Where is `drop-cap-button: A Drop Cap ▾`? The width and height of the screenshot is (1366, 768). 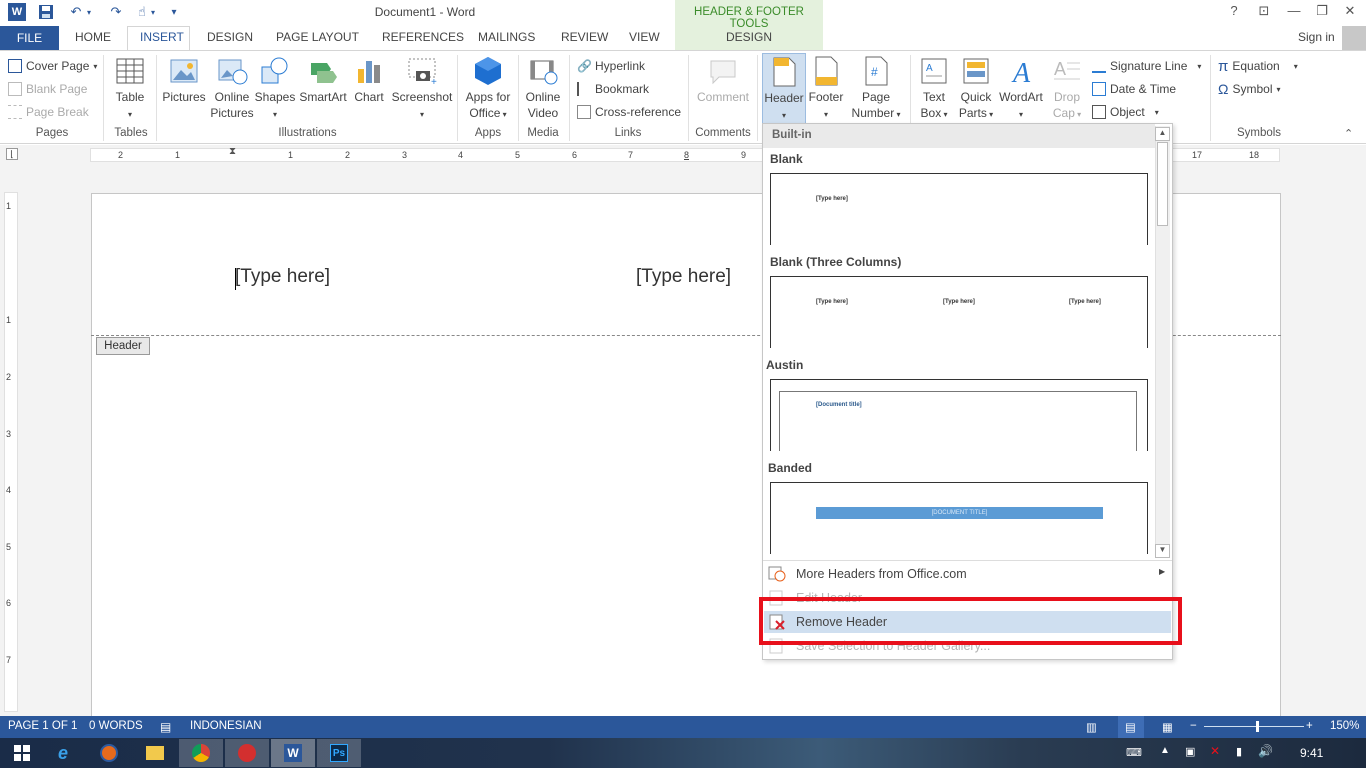
drop-cap-button: A Drop Cap ▾ is located at coordinates (1067, 89).